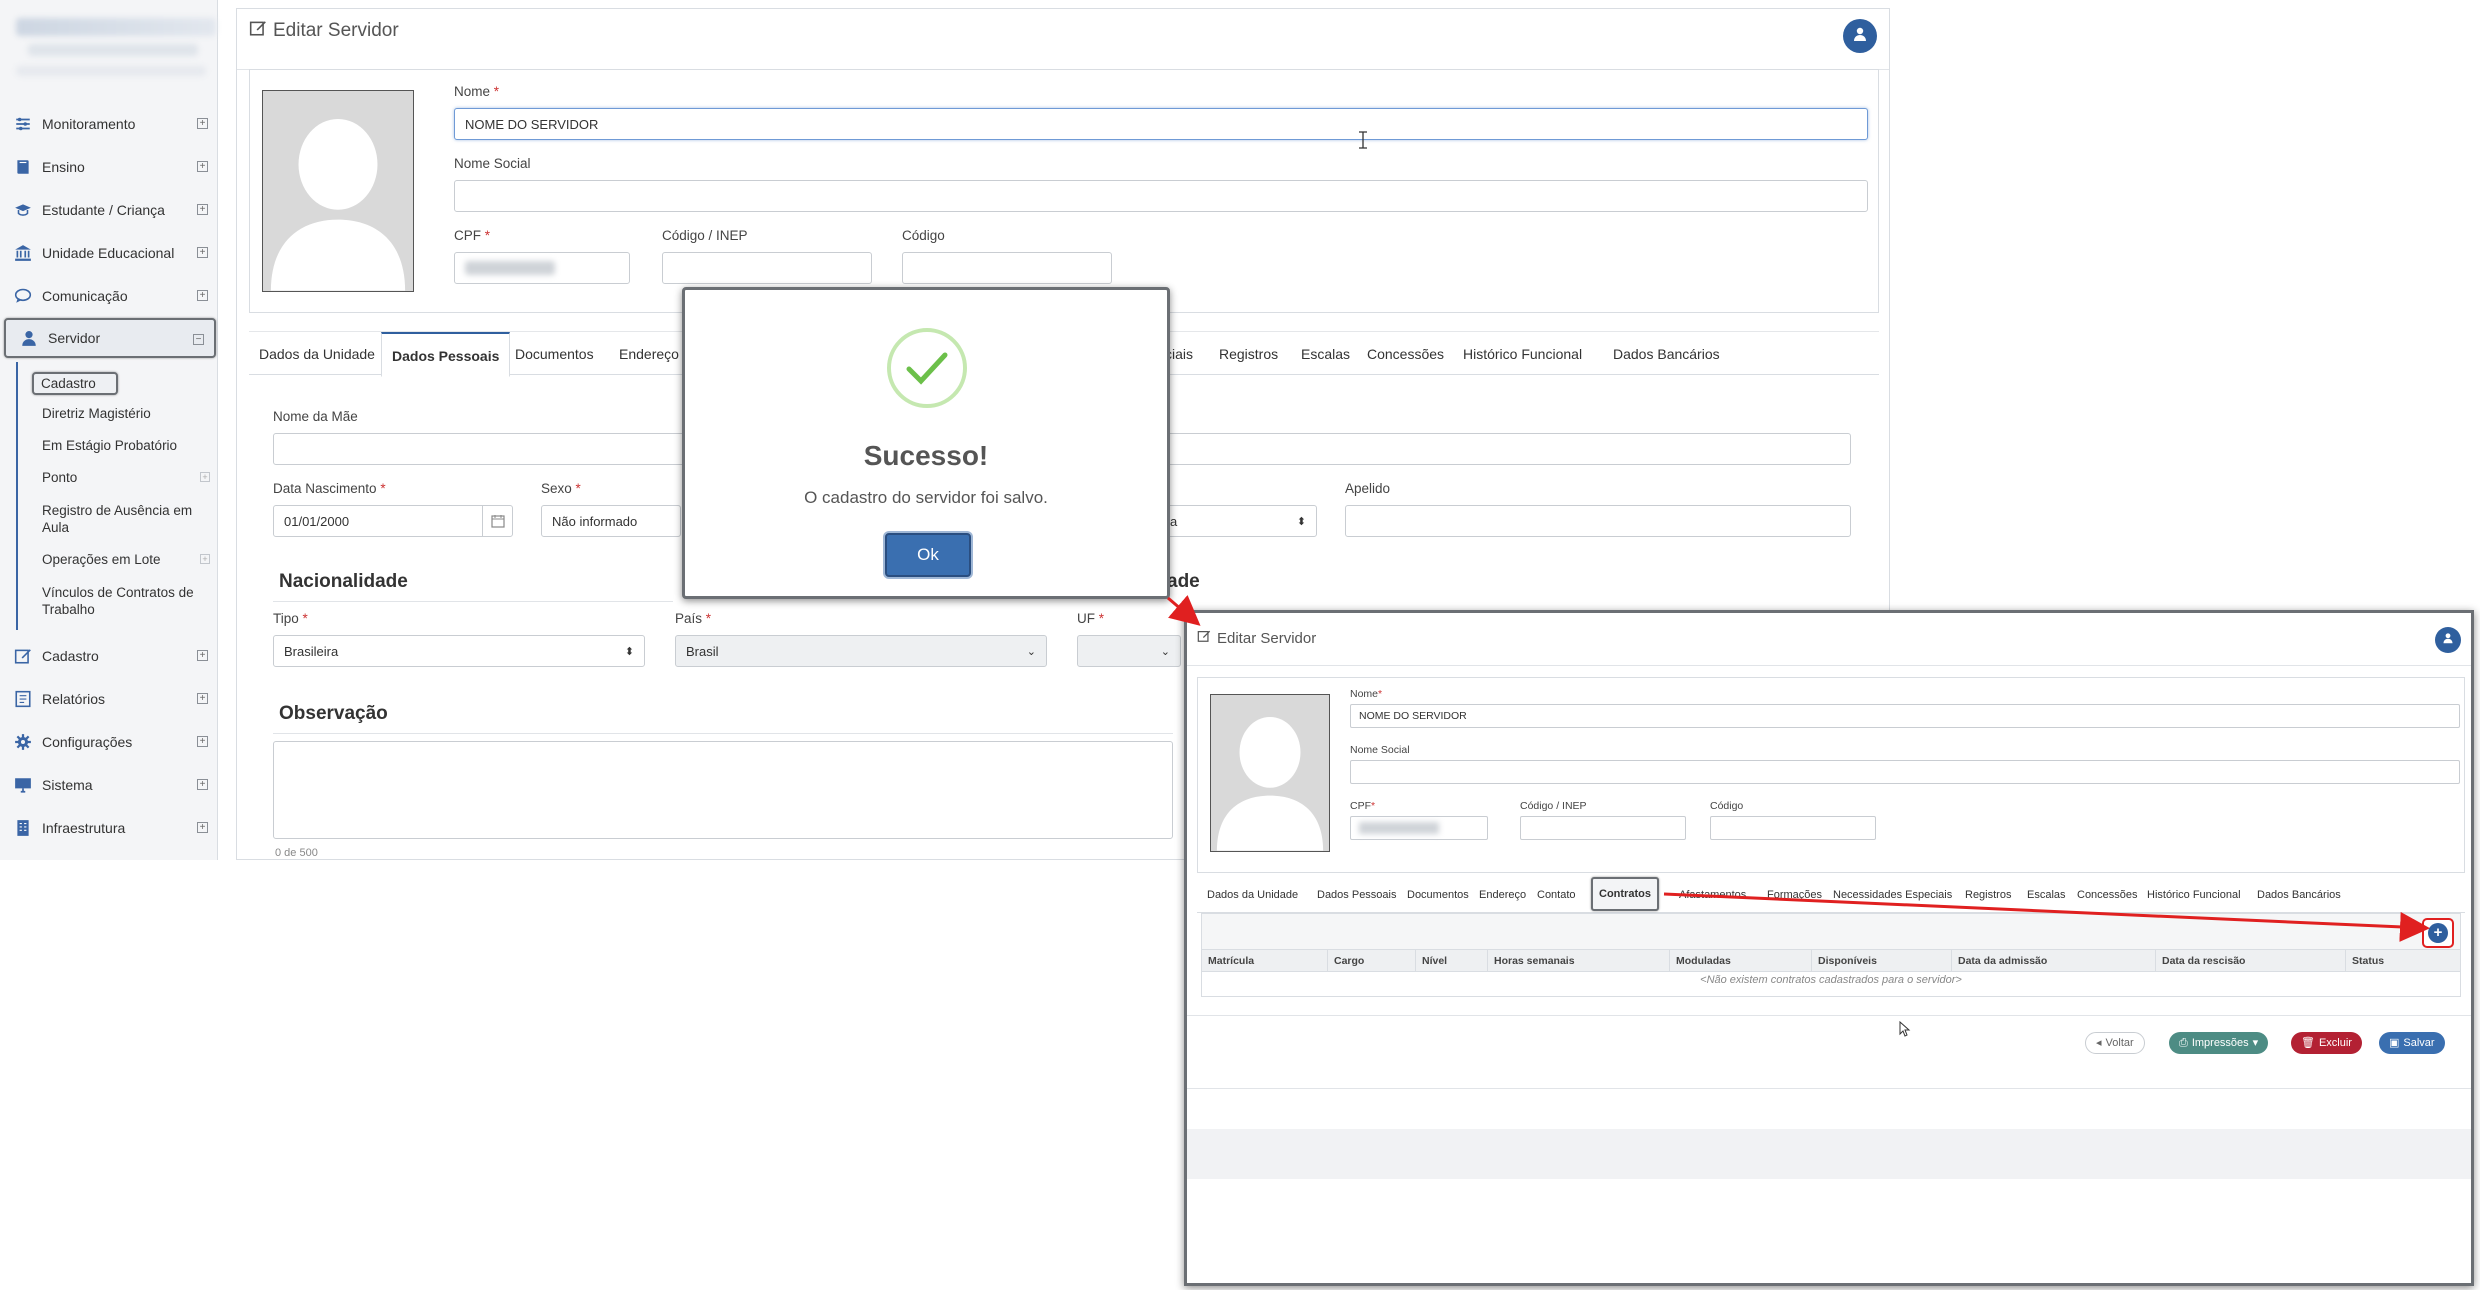 The height and width of the screenshot is (1290, 2480). Describe the element at coordinates (338, 191) in the screenshot. I see `profile-photo-placeholder` at that location.